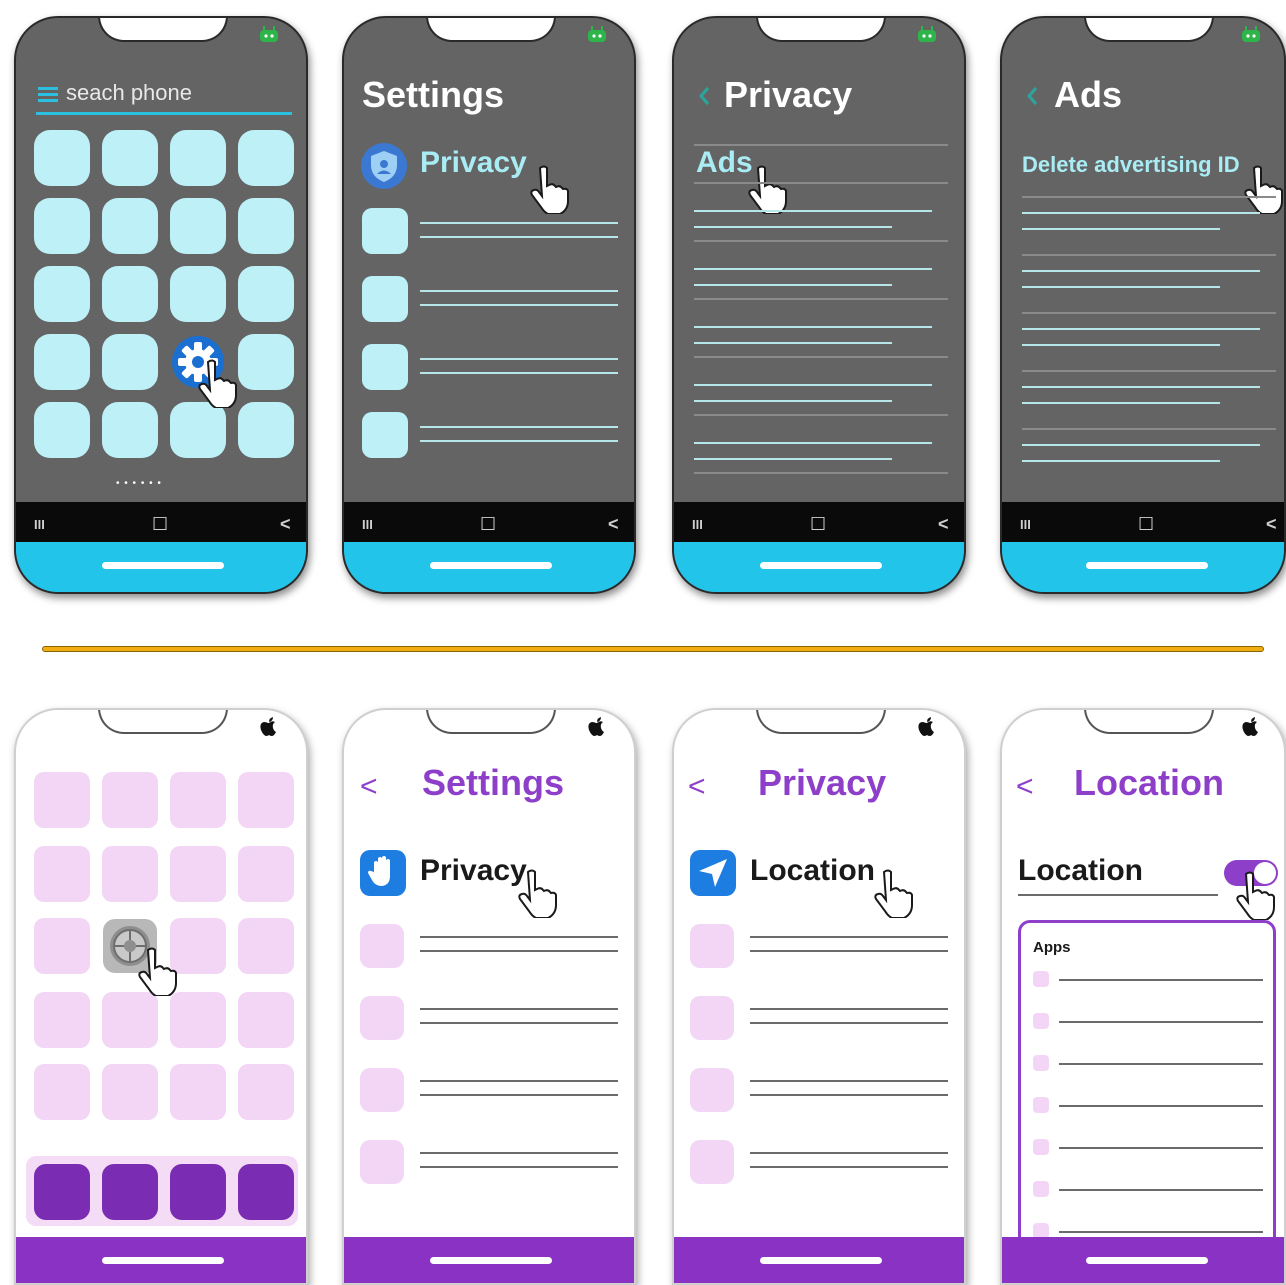  What do you see at coordinates (1131, 165) in the screenshot?
I see `delete-advertising-id-item: Delete advertising ID` at bounding box center [1131, 165].